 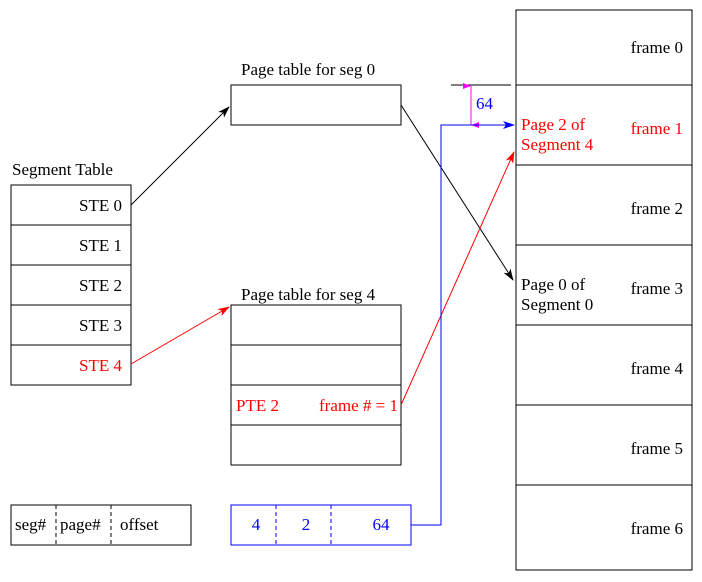 What do you see at coordinates (316, 375) in the screenshot?
I see `page-table-seg4: Page table for seg 4 PTE 2 frame # = 1` at bounding box center [316, 375].